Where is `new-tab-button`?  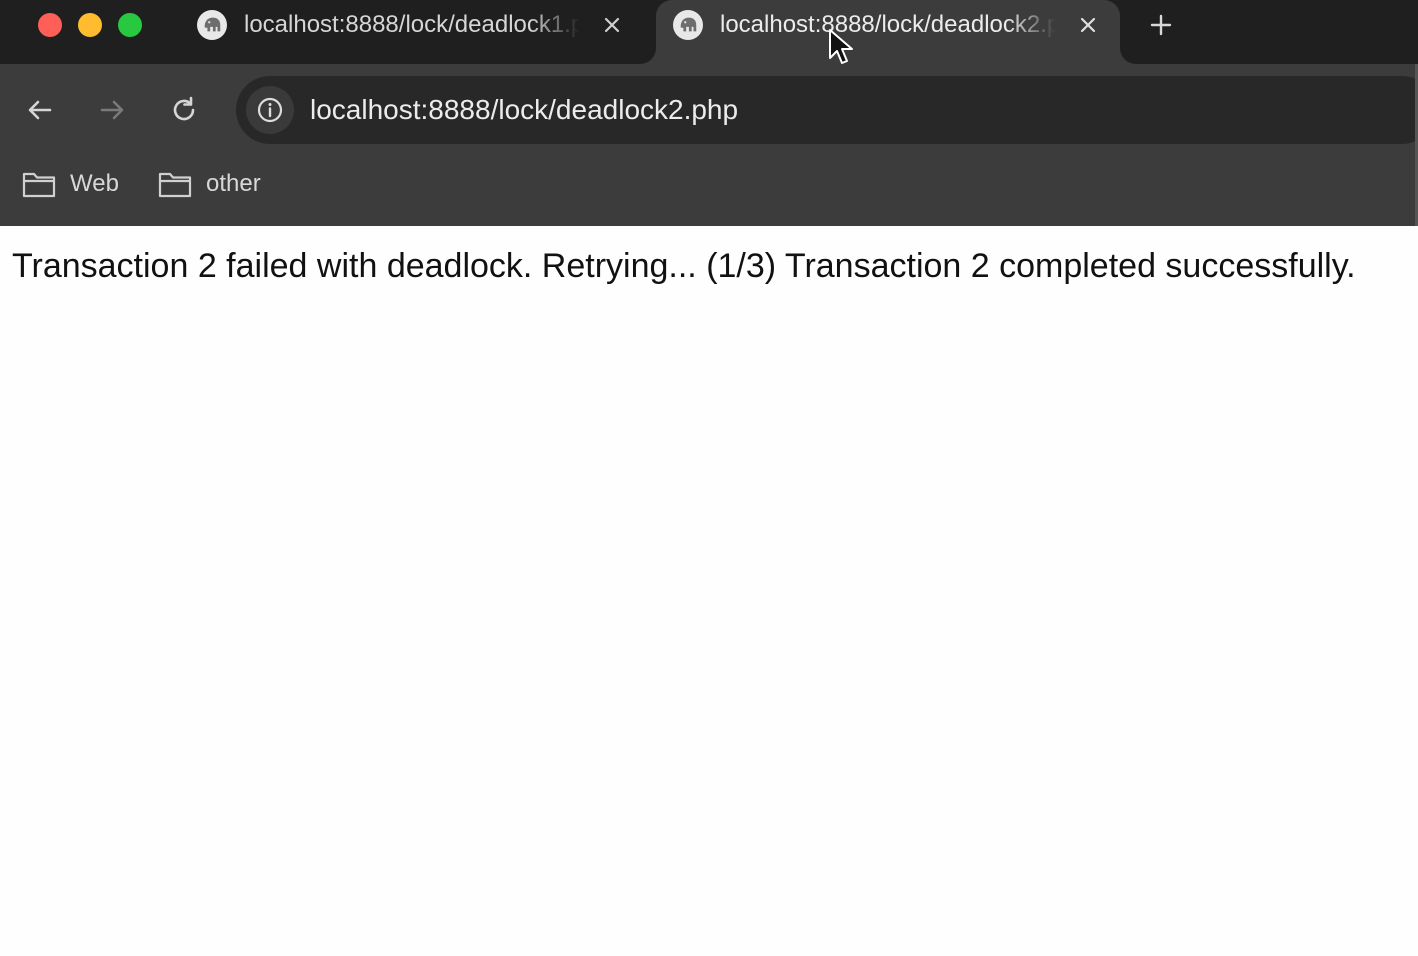 new-tab-button is located at coordinates (1161, 25).